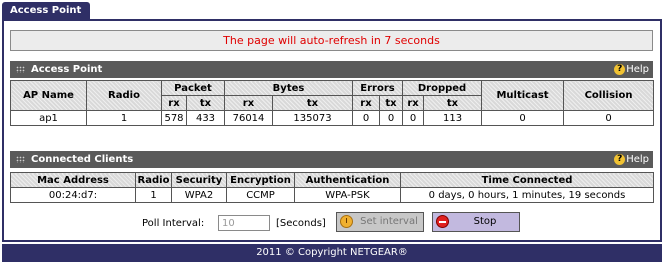 The image size is (665, 262). I want to click on cell-collision: 0, so click(609, 118).